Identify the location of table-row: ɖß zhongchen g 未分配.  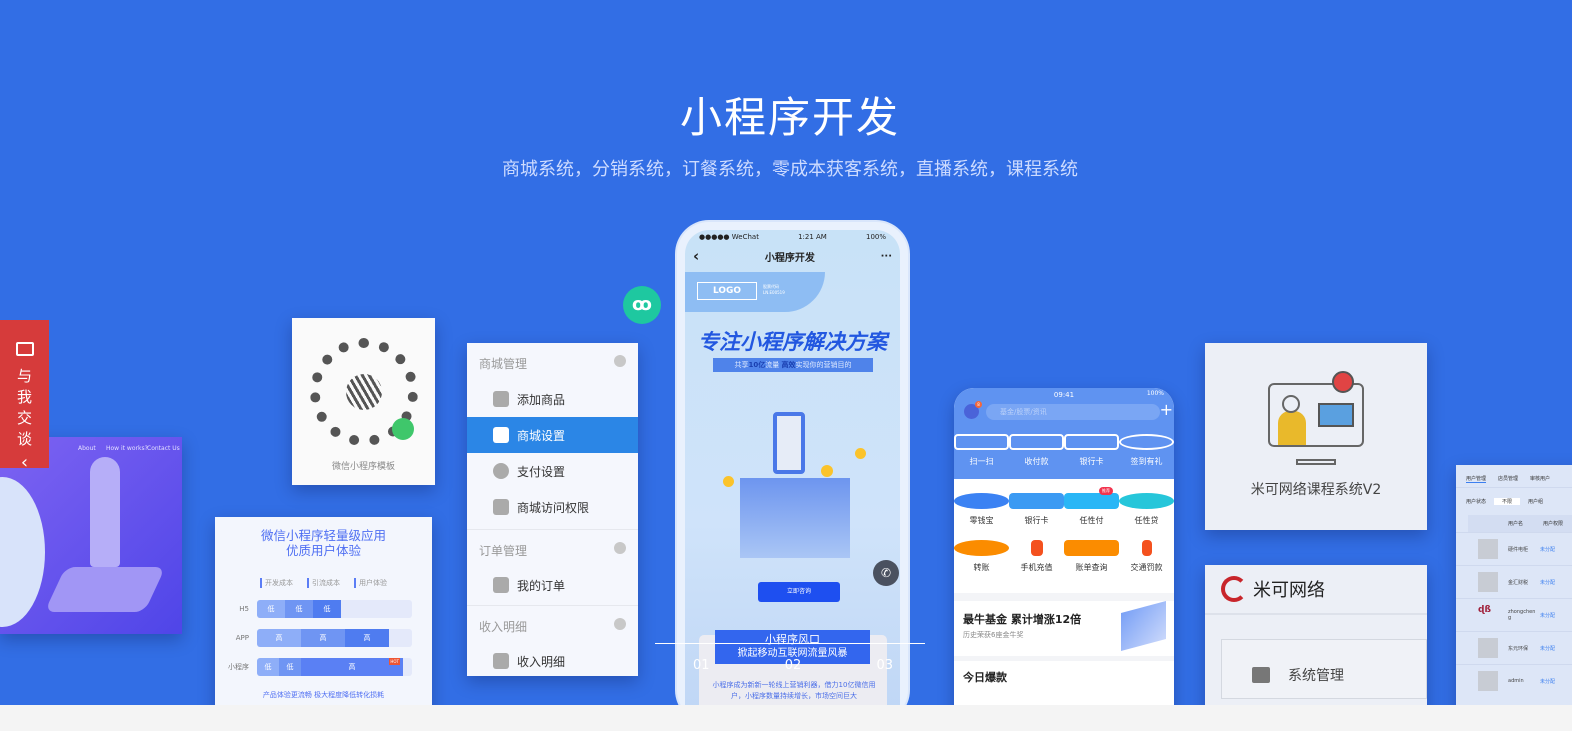
(1514, 614).